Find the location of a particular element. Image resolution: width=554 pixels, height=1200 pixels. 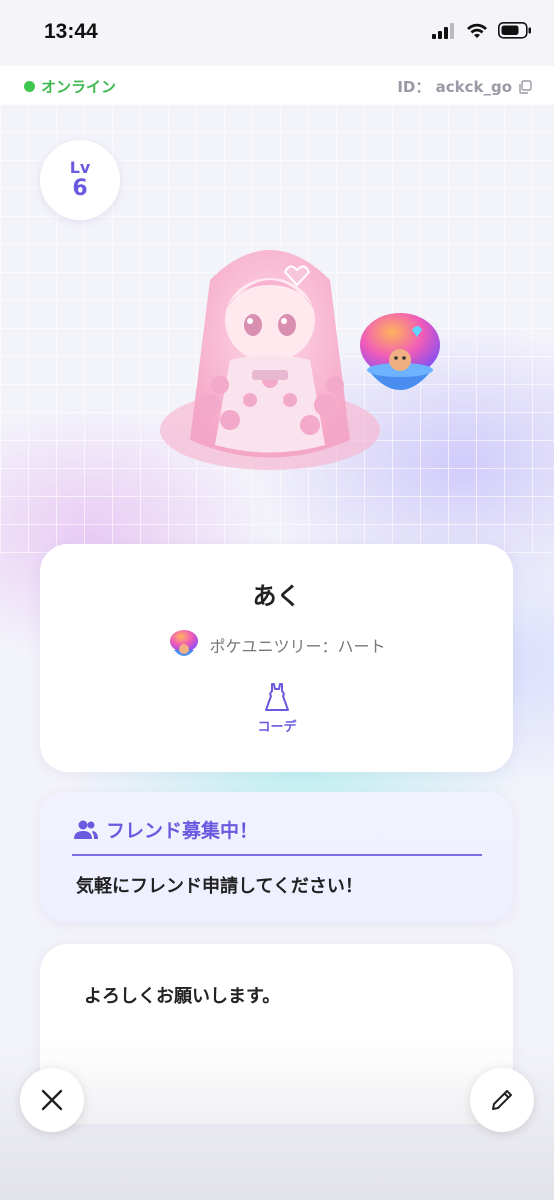

online-dot-icon is located at coordinates (29, 86).